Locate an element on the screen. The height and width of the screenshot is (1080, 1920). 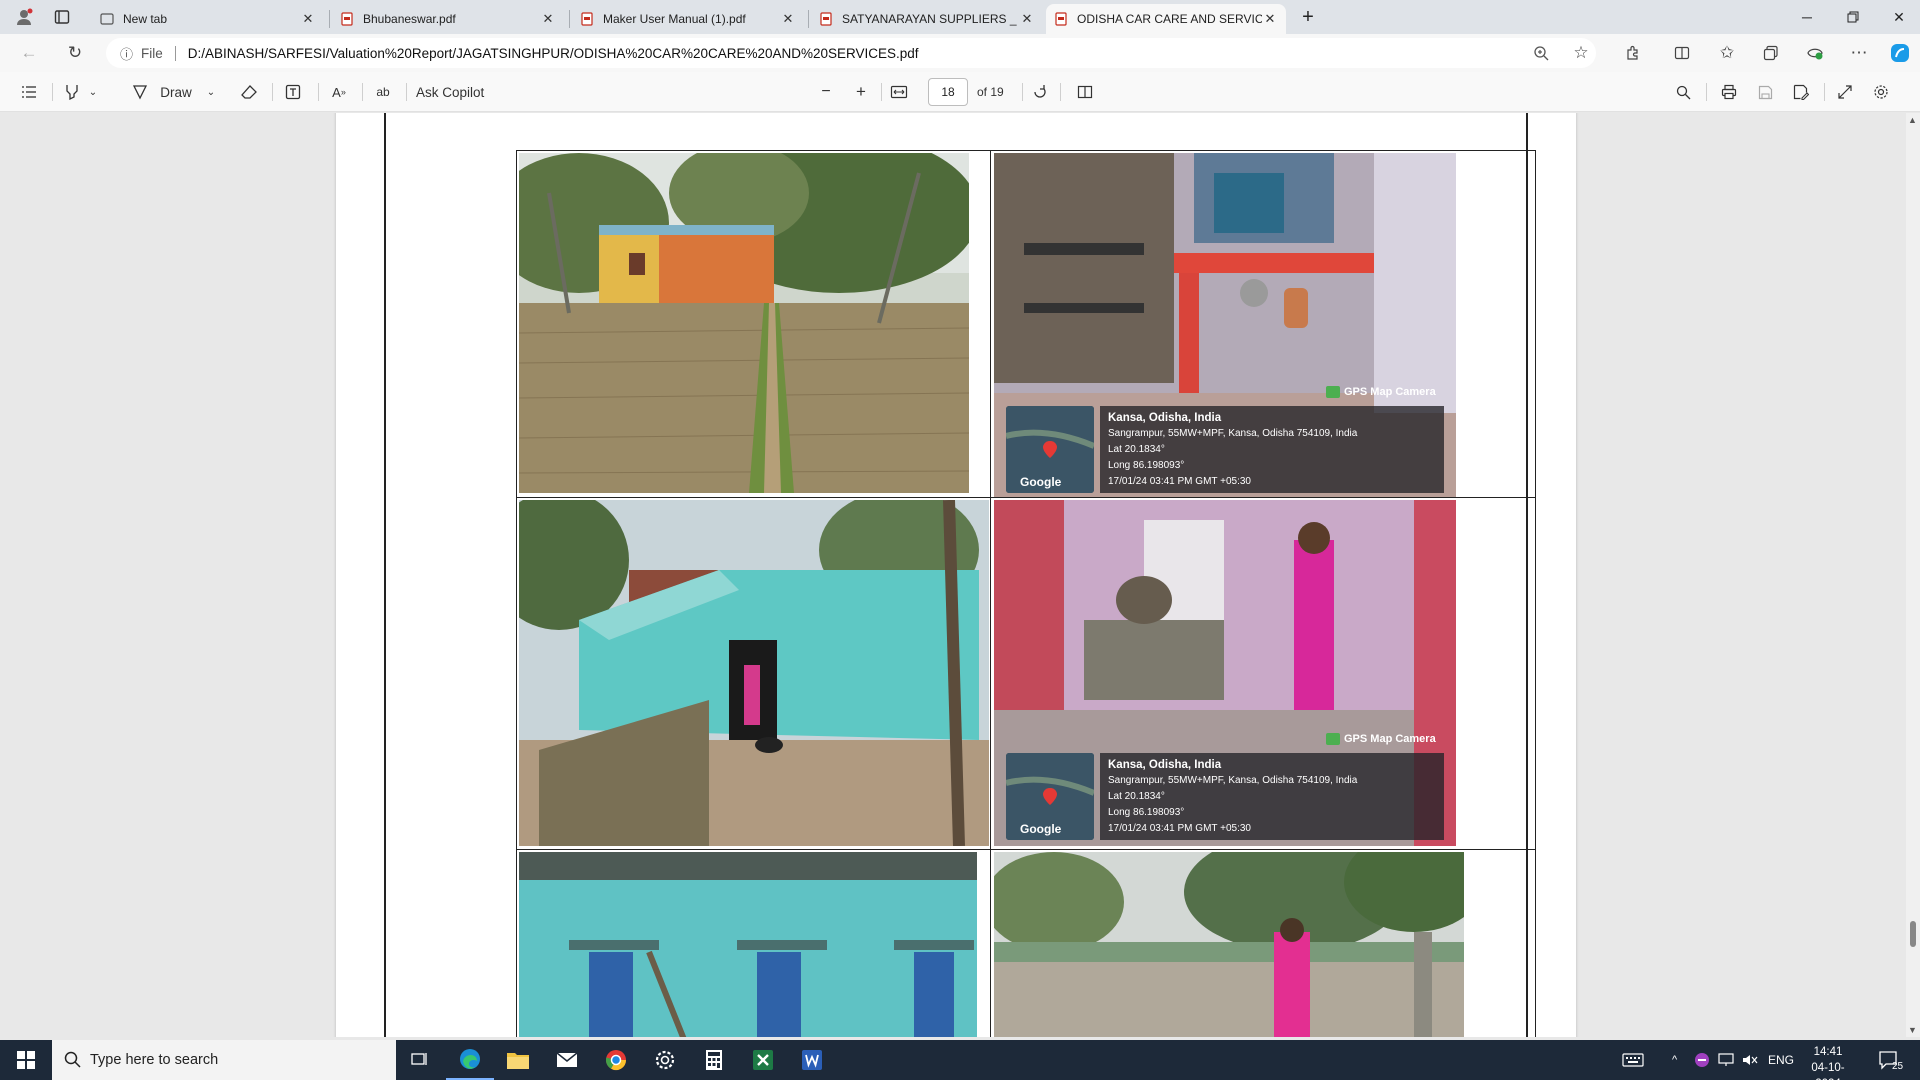
page-frame-line is located at coordinates (1527, 575).